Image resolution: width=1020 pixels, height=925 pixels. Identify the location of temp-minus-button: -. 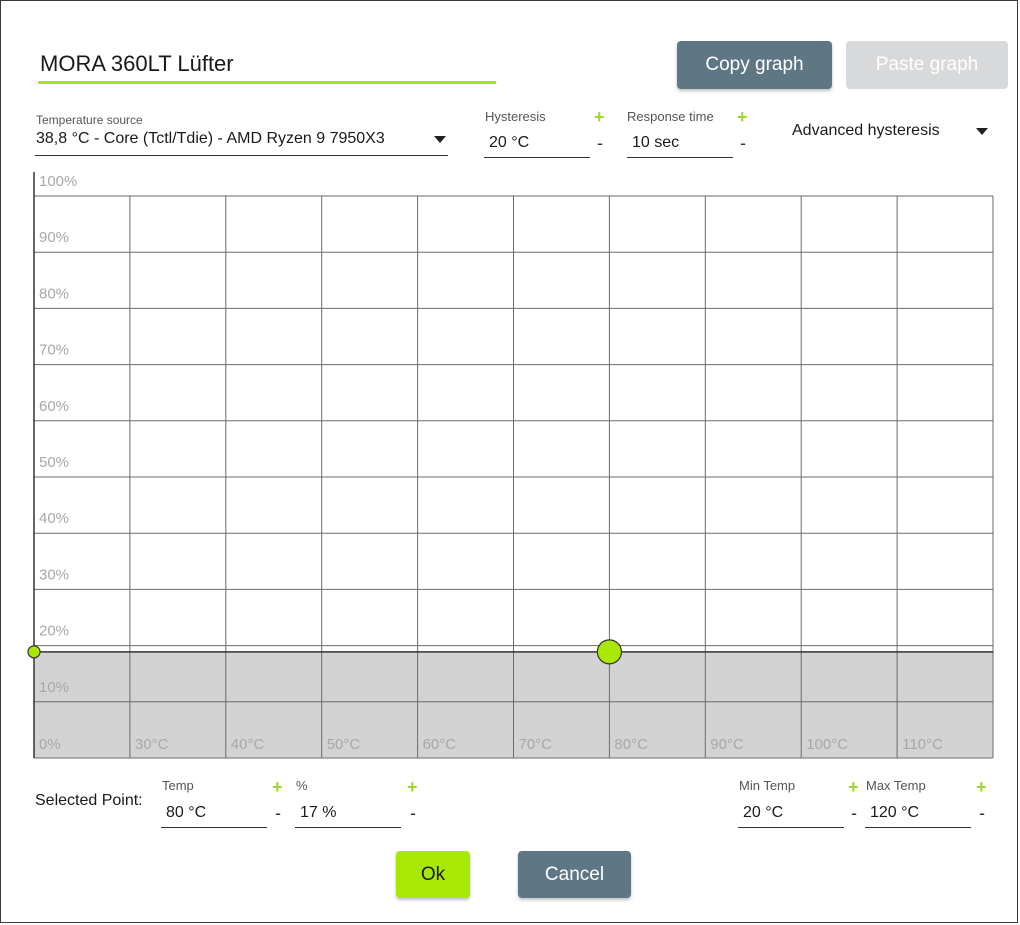
(278, 813).